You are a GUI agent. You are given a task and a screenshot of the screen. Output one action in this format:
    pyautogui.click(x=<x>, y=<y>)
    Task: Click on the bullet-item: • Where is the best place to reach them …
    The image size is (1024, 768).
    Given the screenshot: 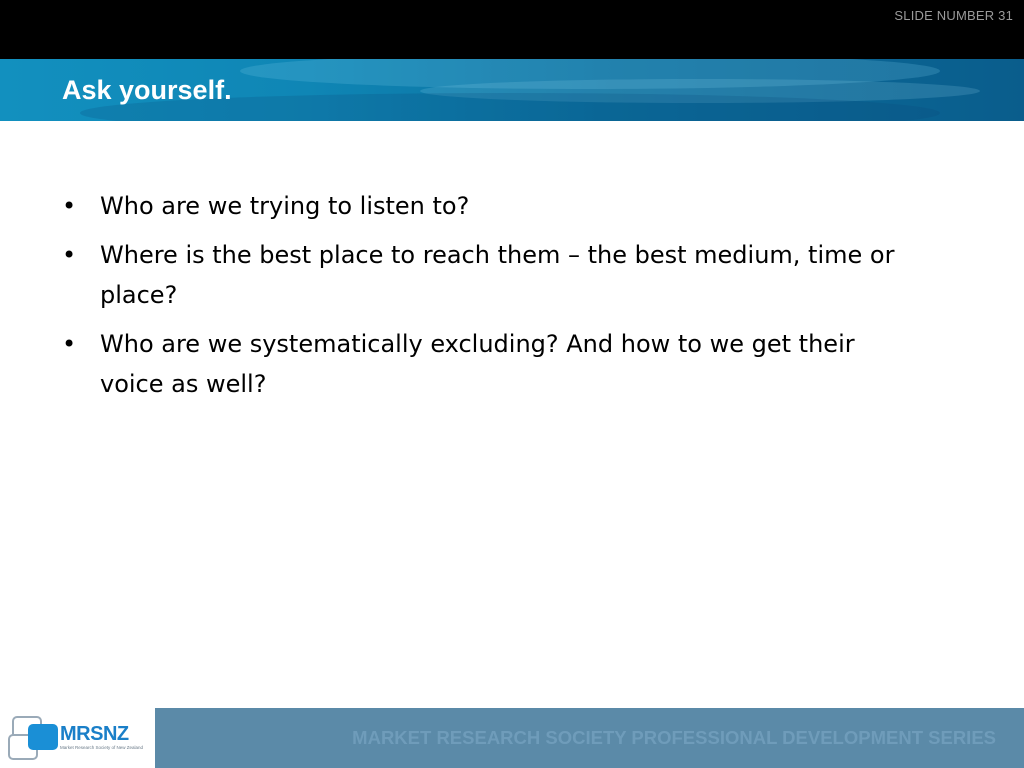 What is the action you would take?
    pyautogui.click(x=492, y=275)
    